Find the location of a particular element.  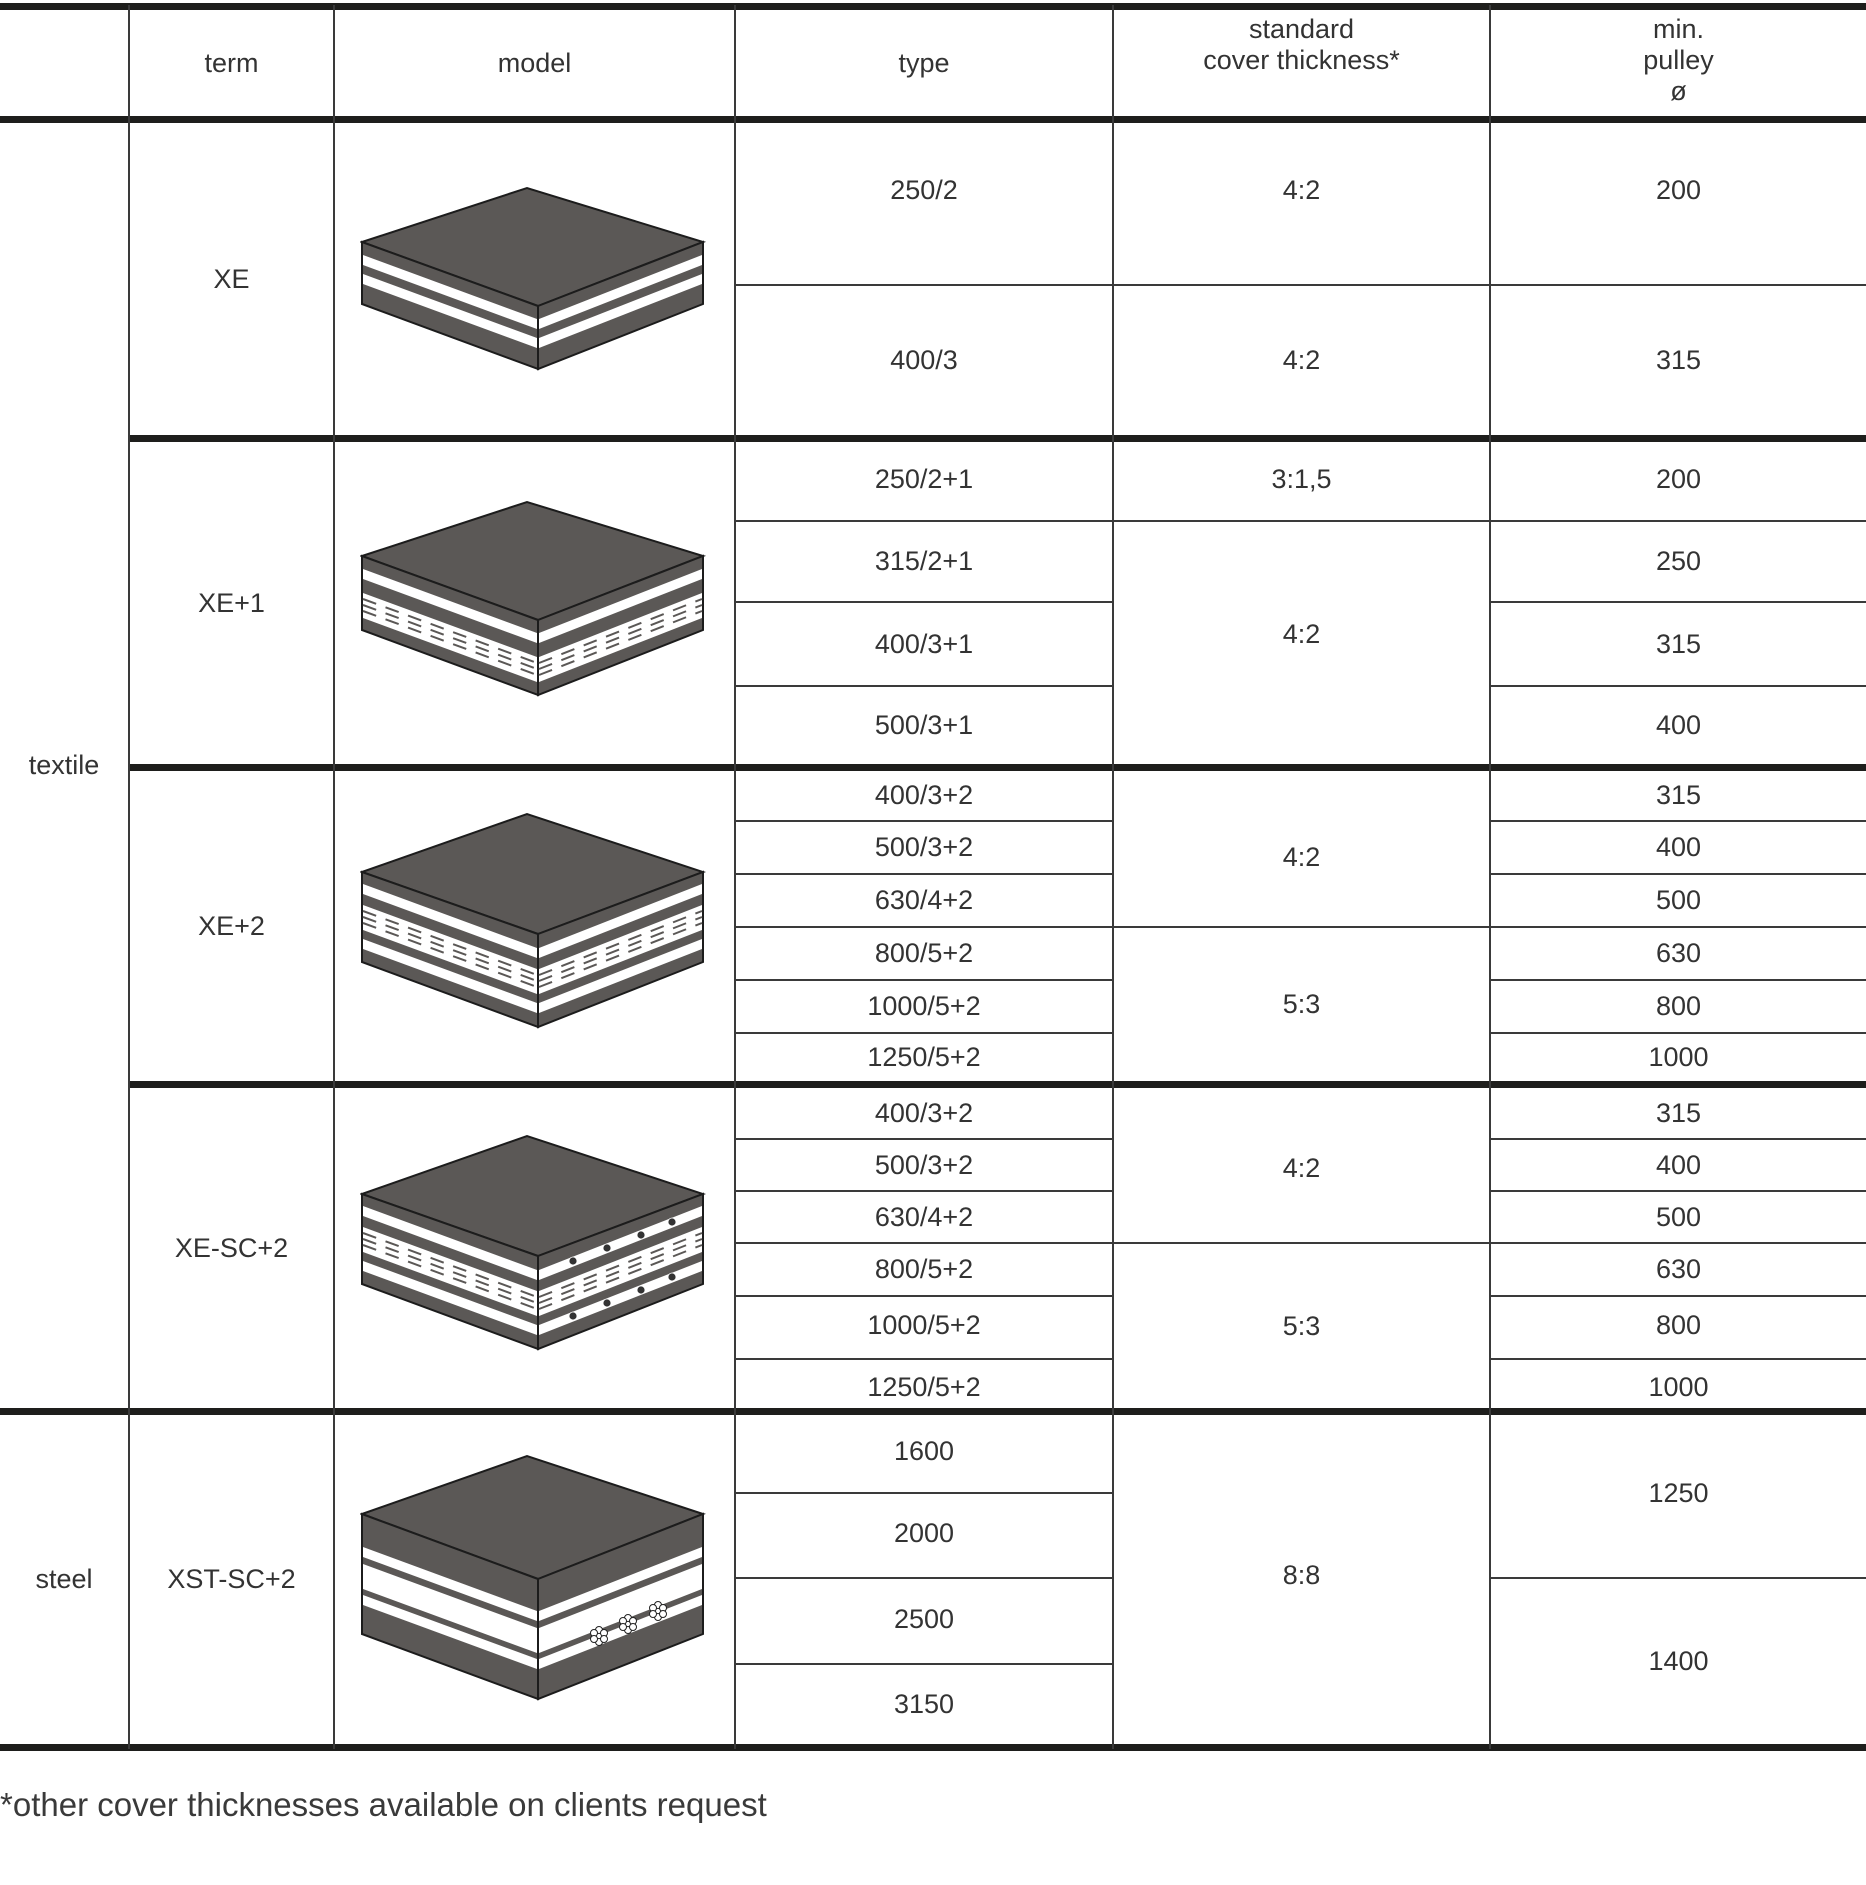

term-xe-plus-1: XE+1 is located at coordinates (231, 602).